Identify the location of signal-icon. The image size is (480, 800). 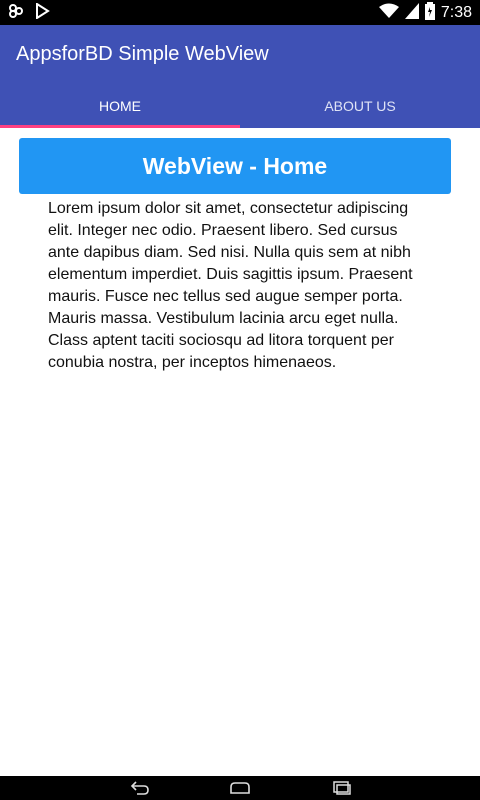
(411, 13).